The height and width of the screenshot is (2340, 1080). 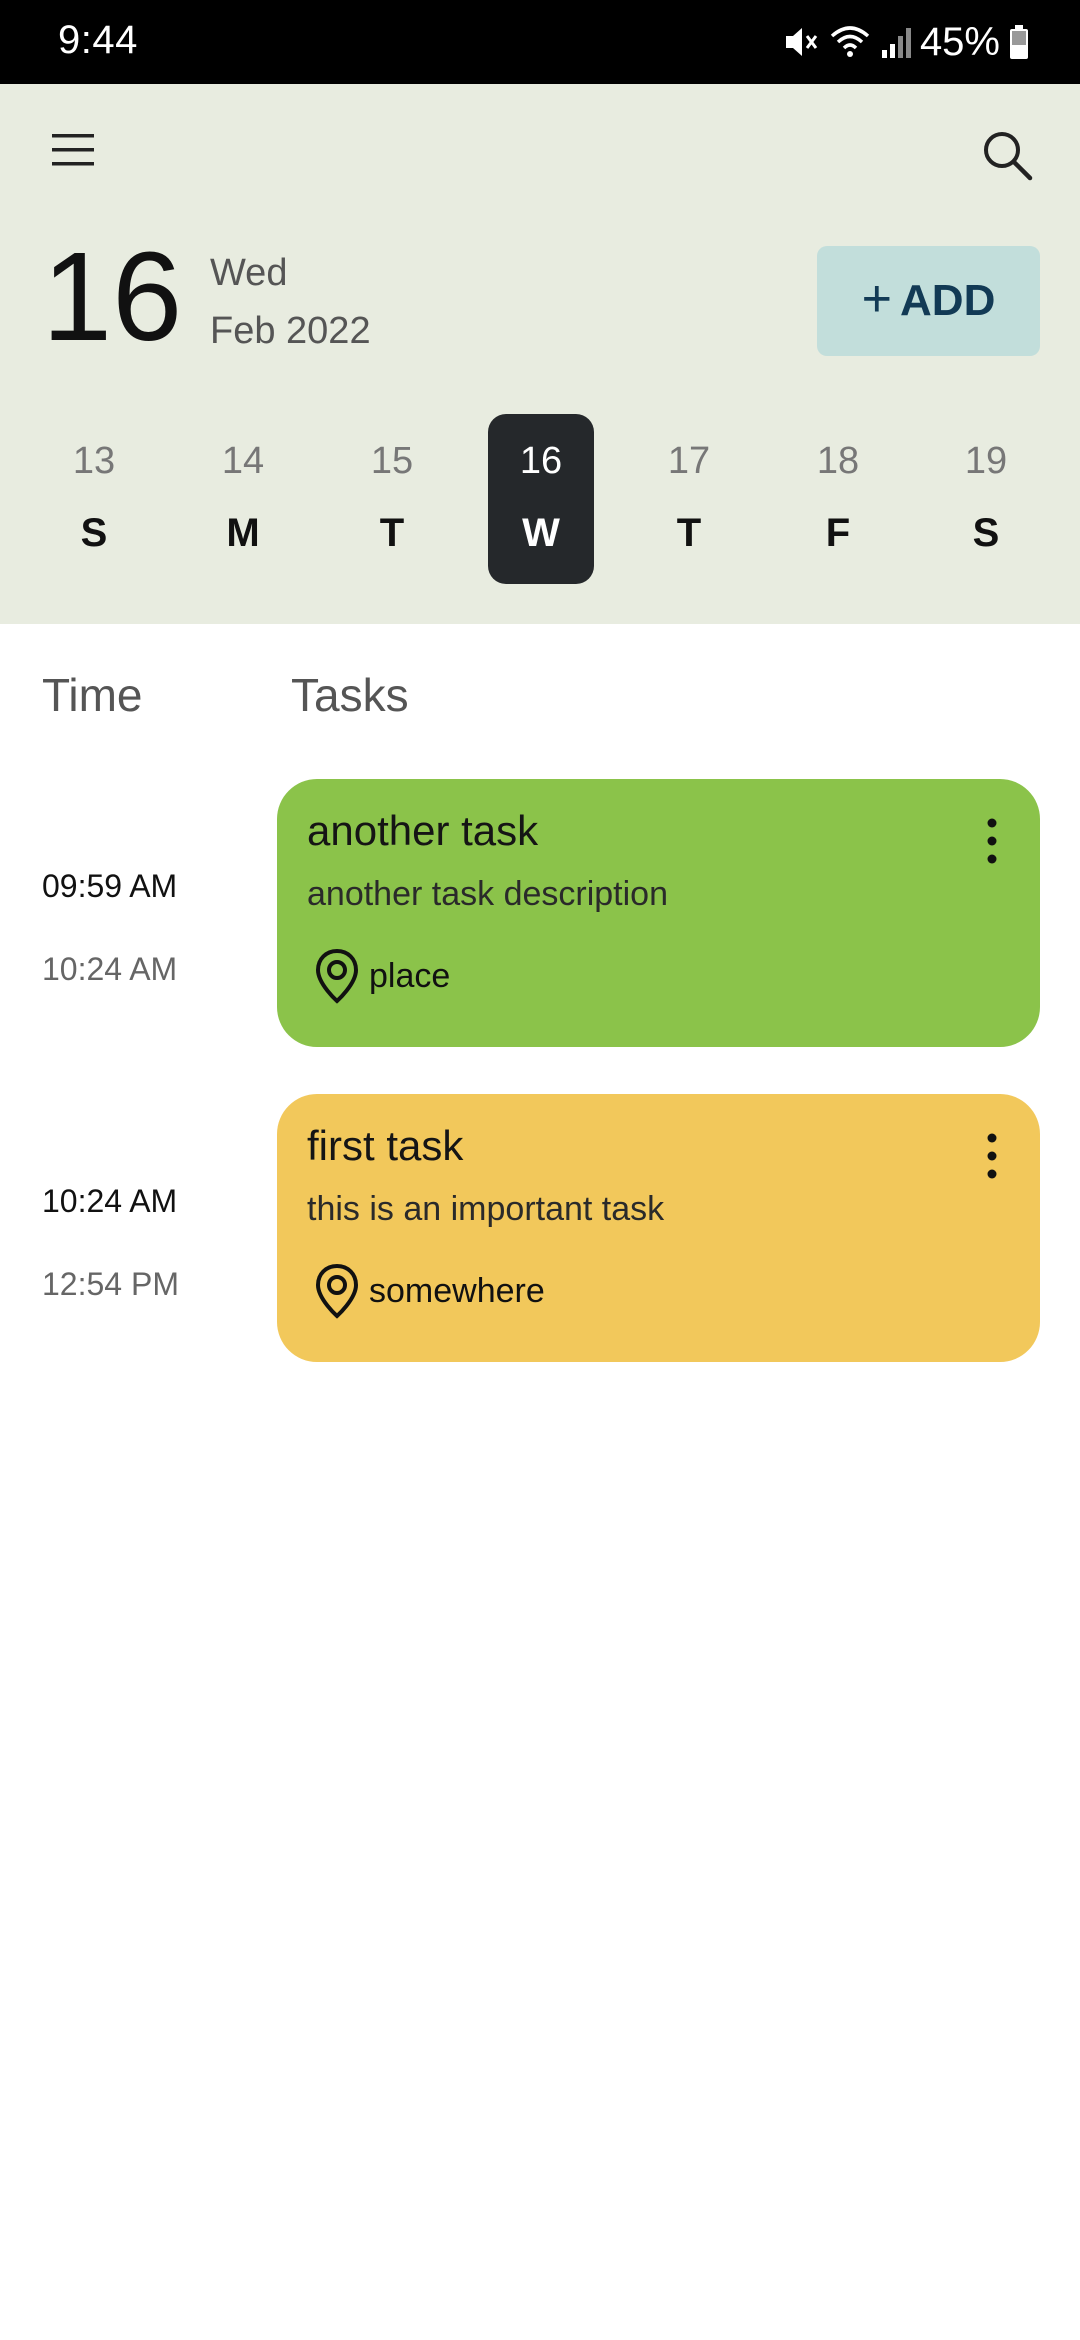 I want to click on task-location: place, so click(x=410, y=976).